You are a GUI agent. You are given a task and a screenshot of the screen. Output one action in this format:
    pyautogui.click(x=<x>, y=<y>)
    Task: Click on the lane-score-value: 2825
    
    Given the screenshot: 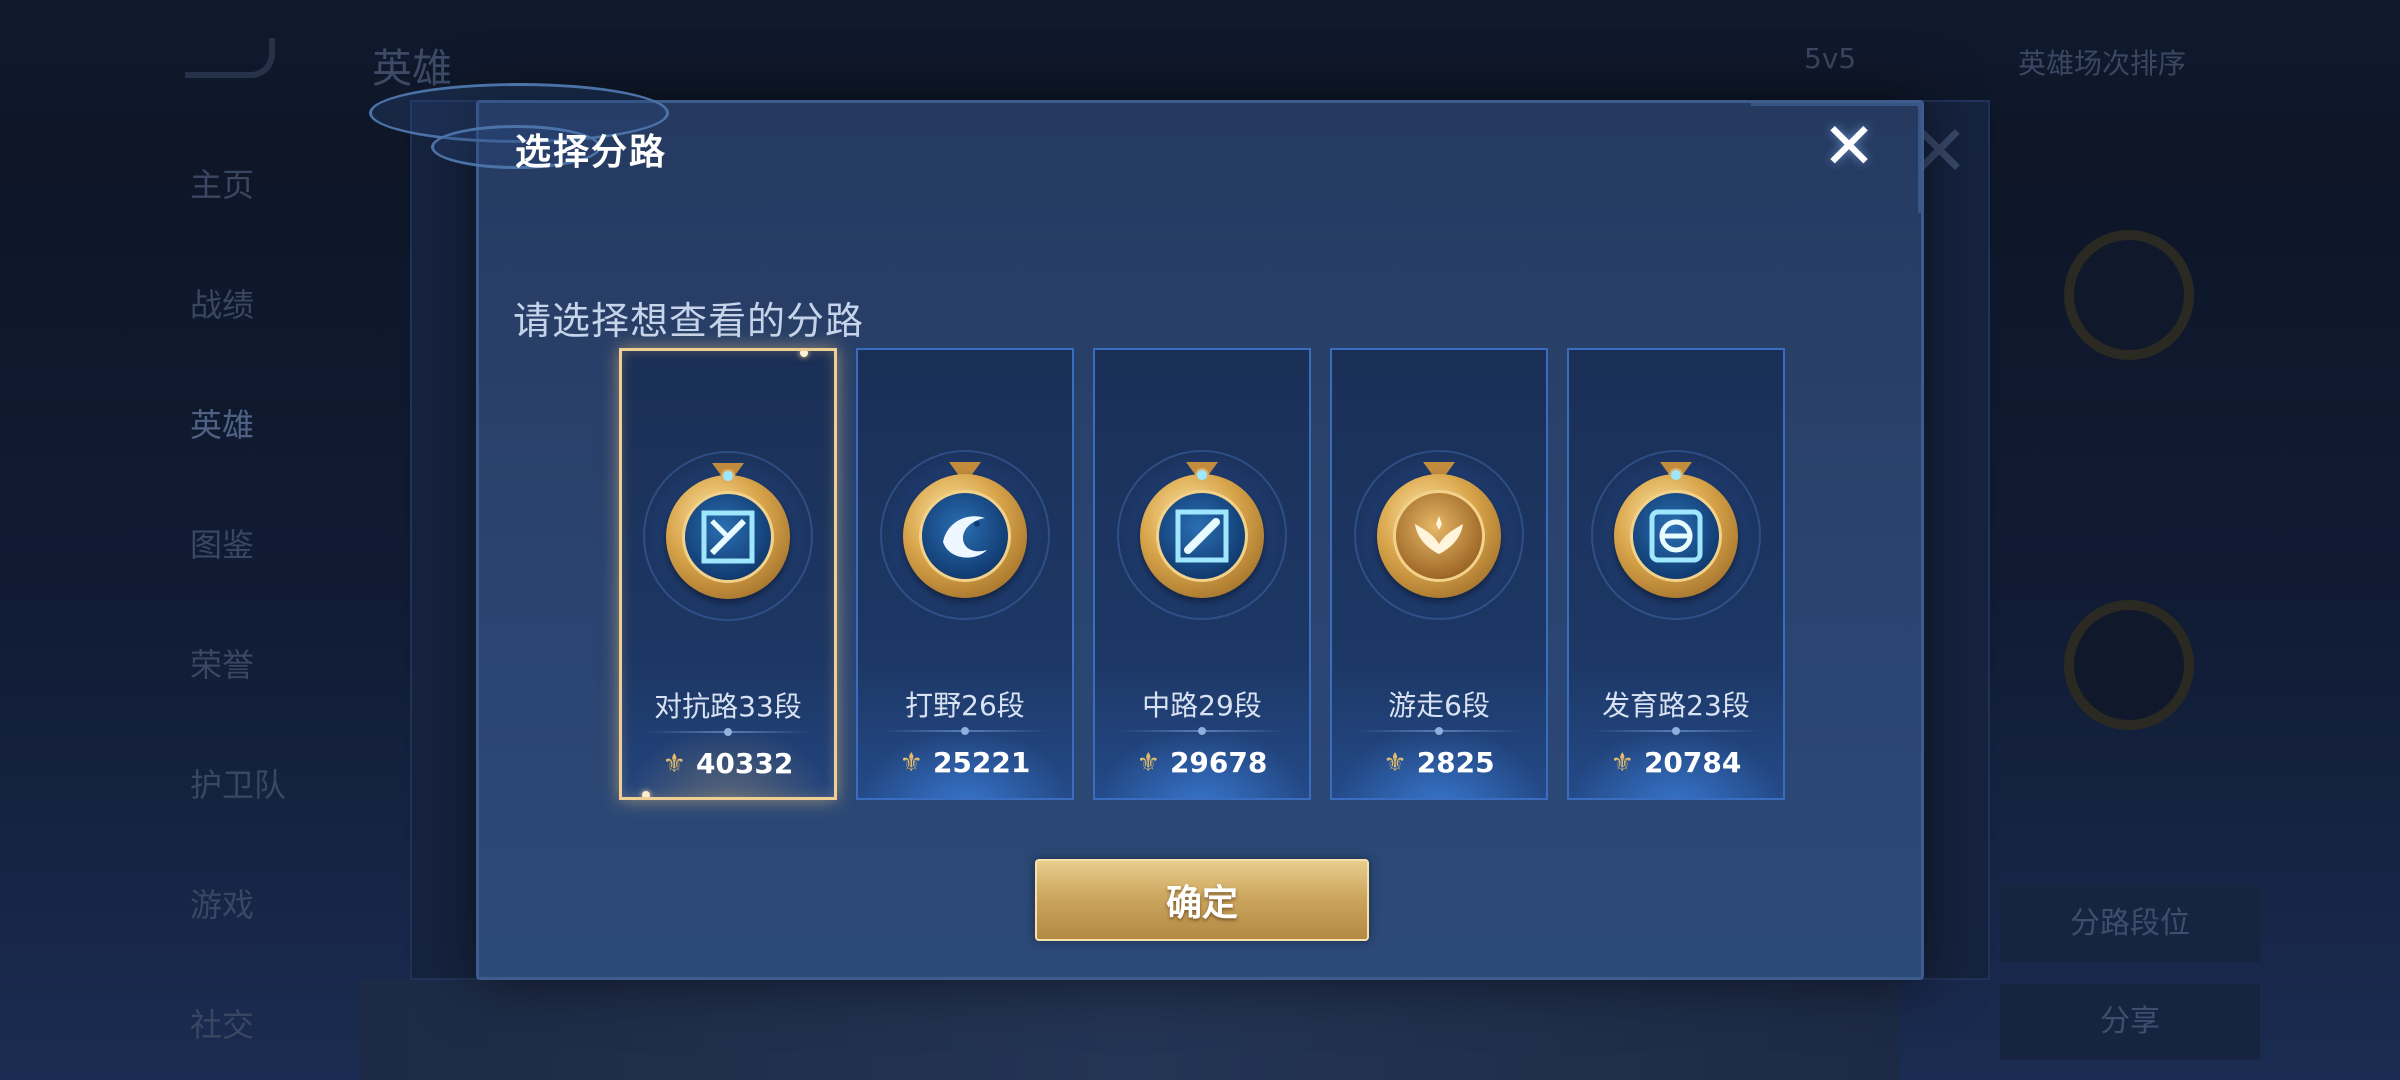 What is the action you would take?
    pyautogui.click(x=1455, y=762)
    